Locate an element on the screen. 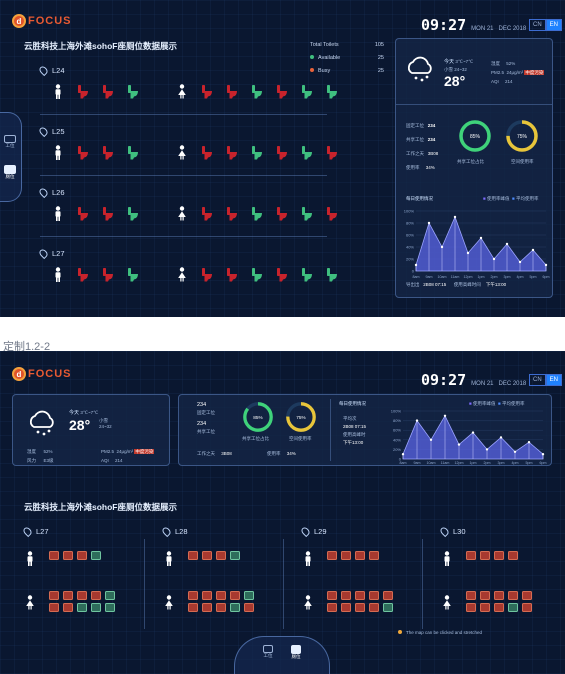 Image resolution: width=565 pixels, height=674 pixels. bottom-nav-item-toilet: 厕位 is located at coordinates (296, 652).